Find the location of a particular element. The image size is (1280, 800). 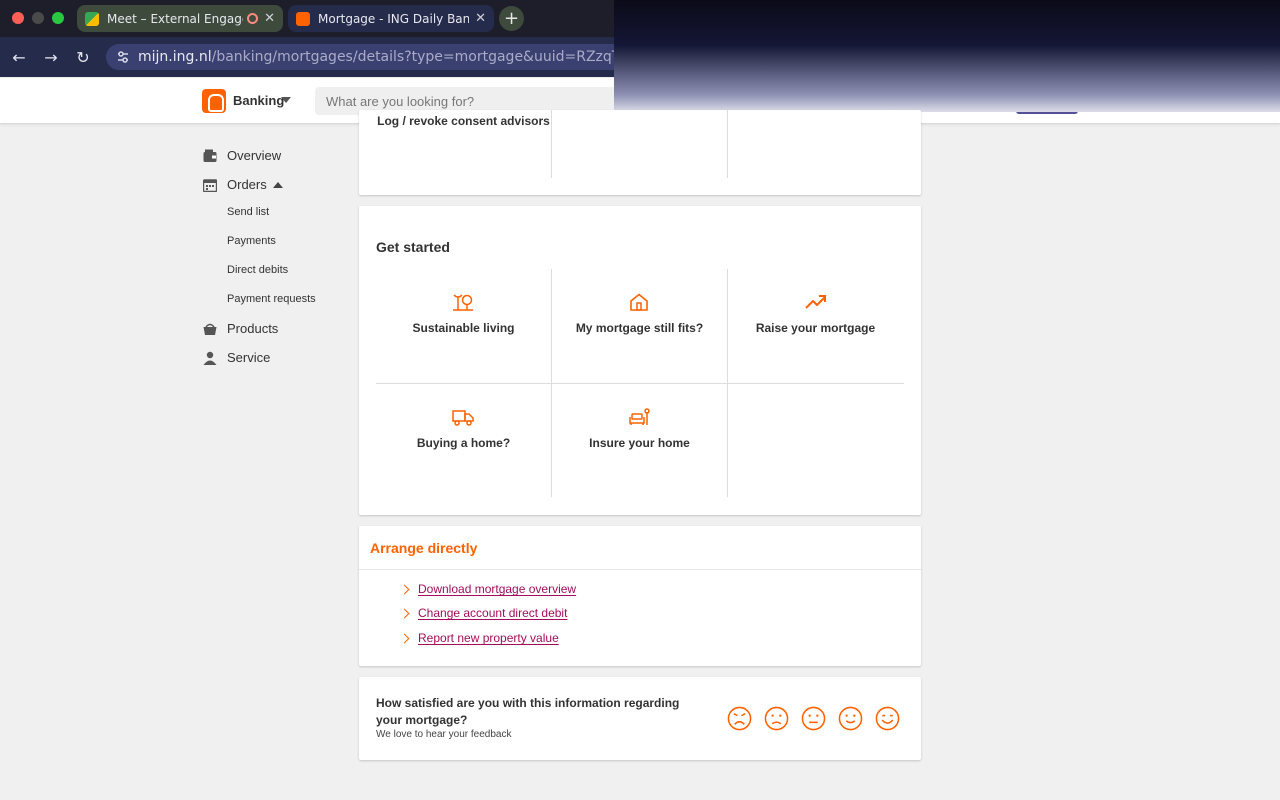

sidebar-subitem-send-list: Send list is located at coordinates (248, 212).